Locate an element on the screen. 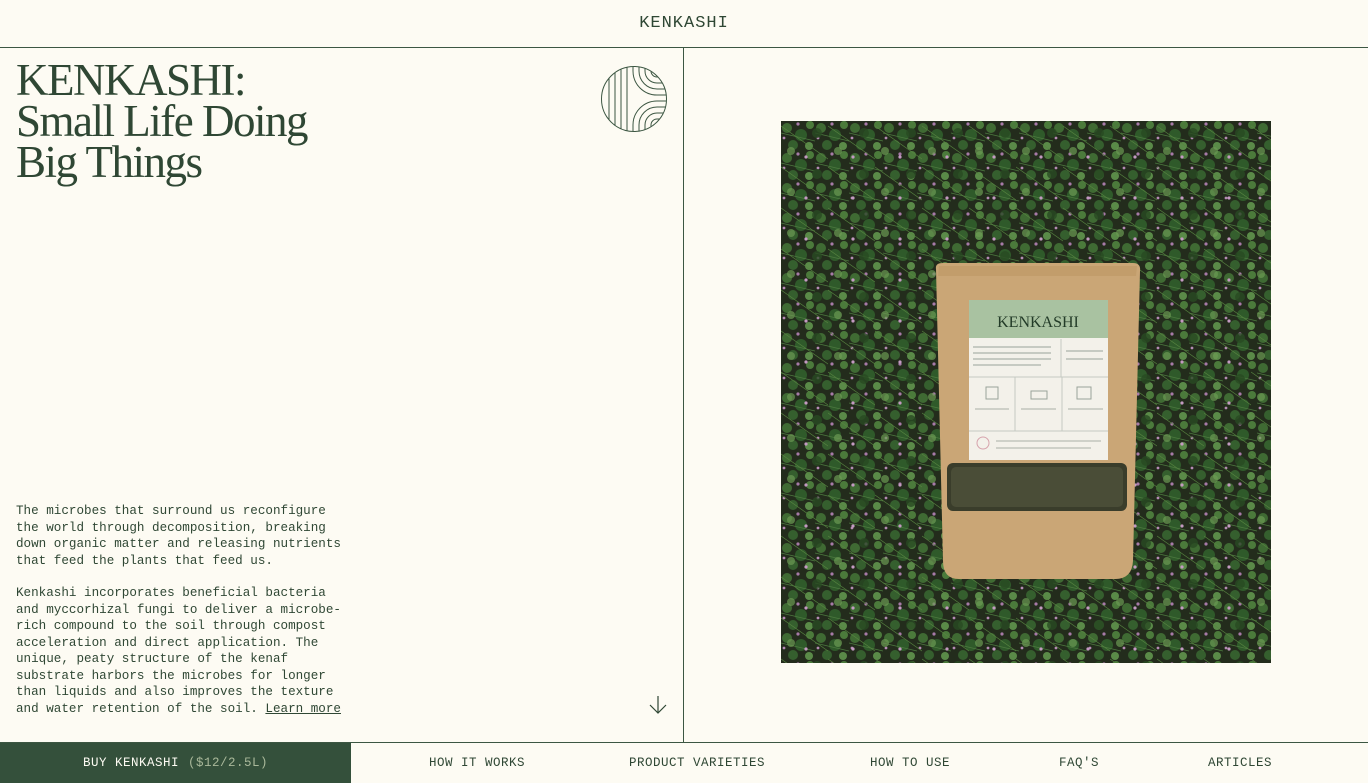  hero-headline: KENKASHI: Small Life Doing Big Things is located at coordinates (226, 121).